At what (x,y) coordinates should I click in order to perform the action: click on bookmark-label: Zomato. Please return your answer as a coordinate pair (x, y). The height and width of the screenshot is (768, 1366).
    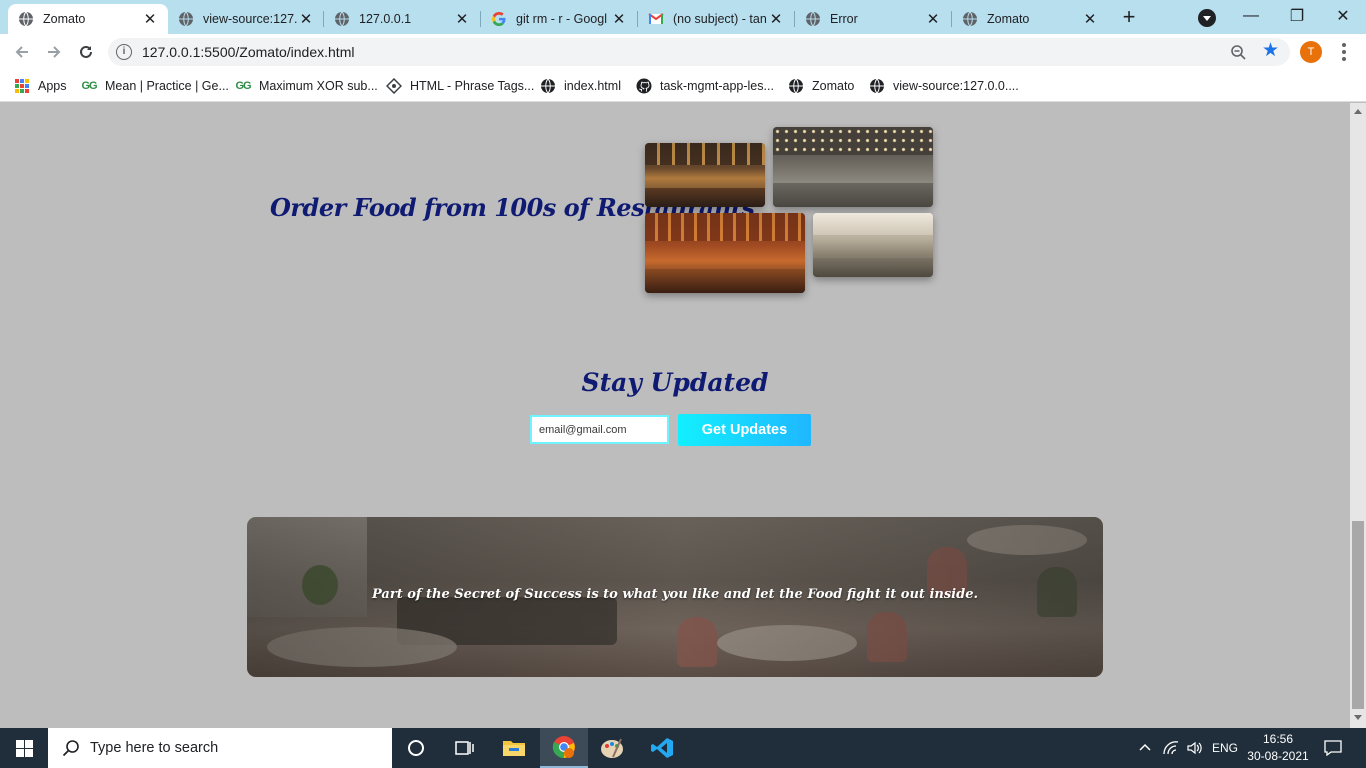
    Looking at the image, I should click on (833, 86).